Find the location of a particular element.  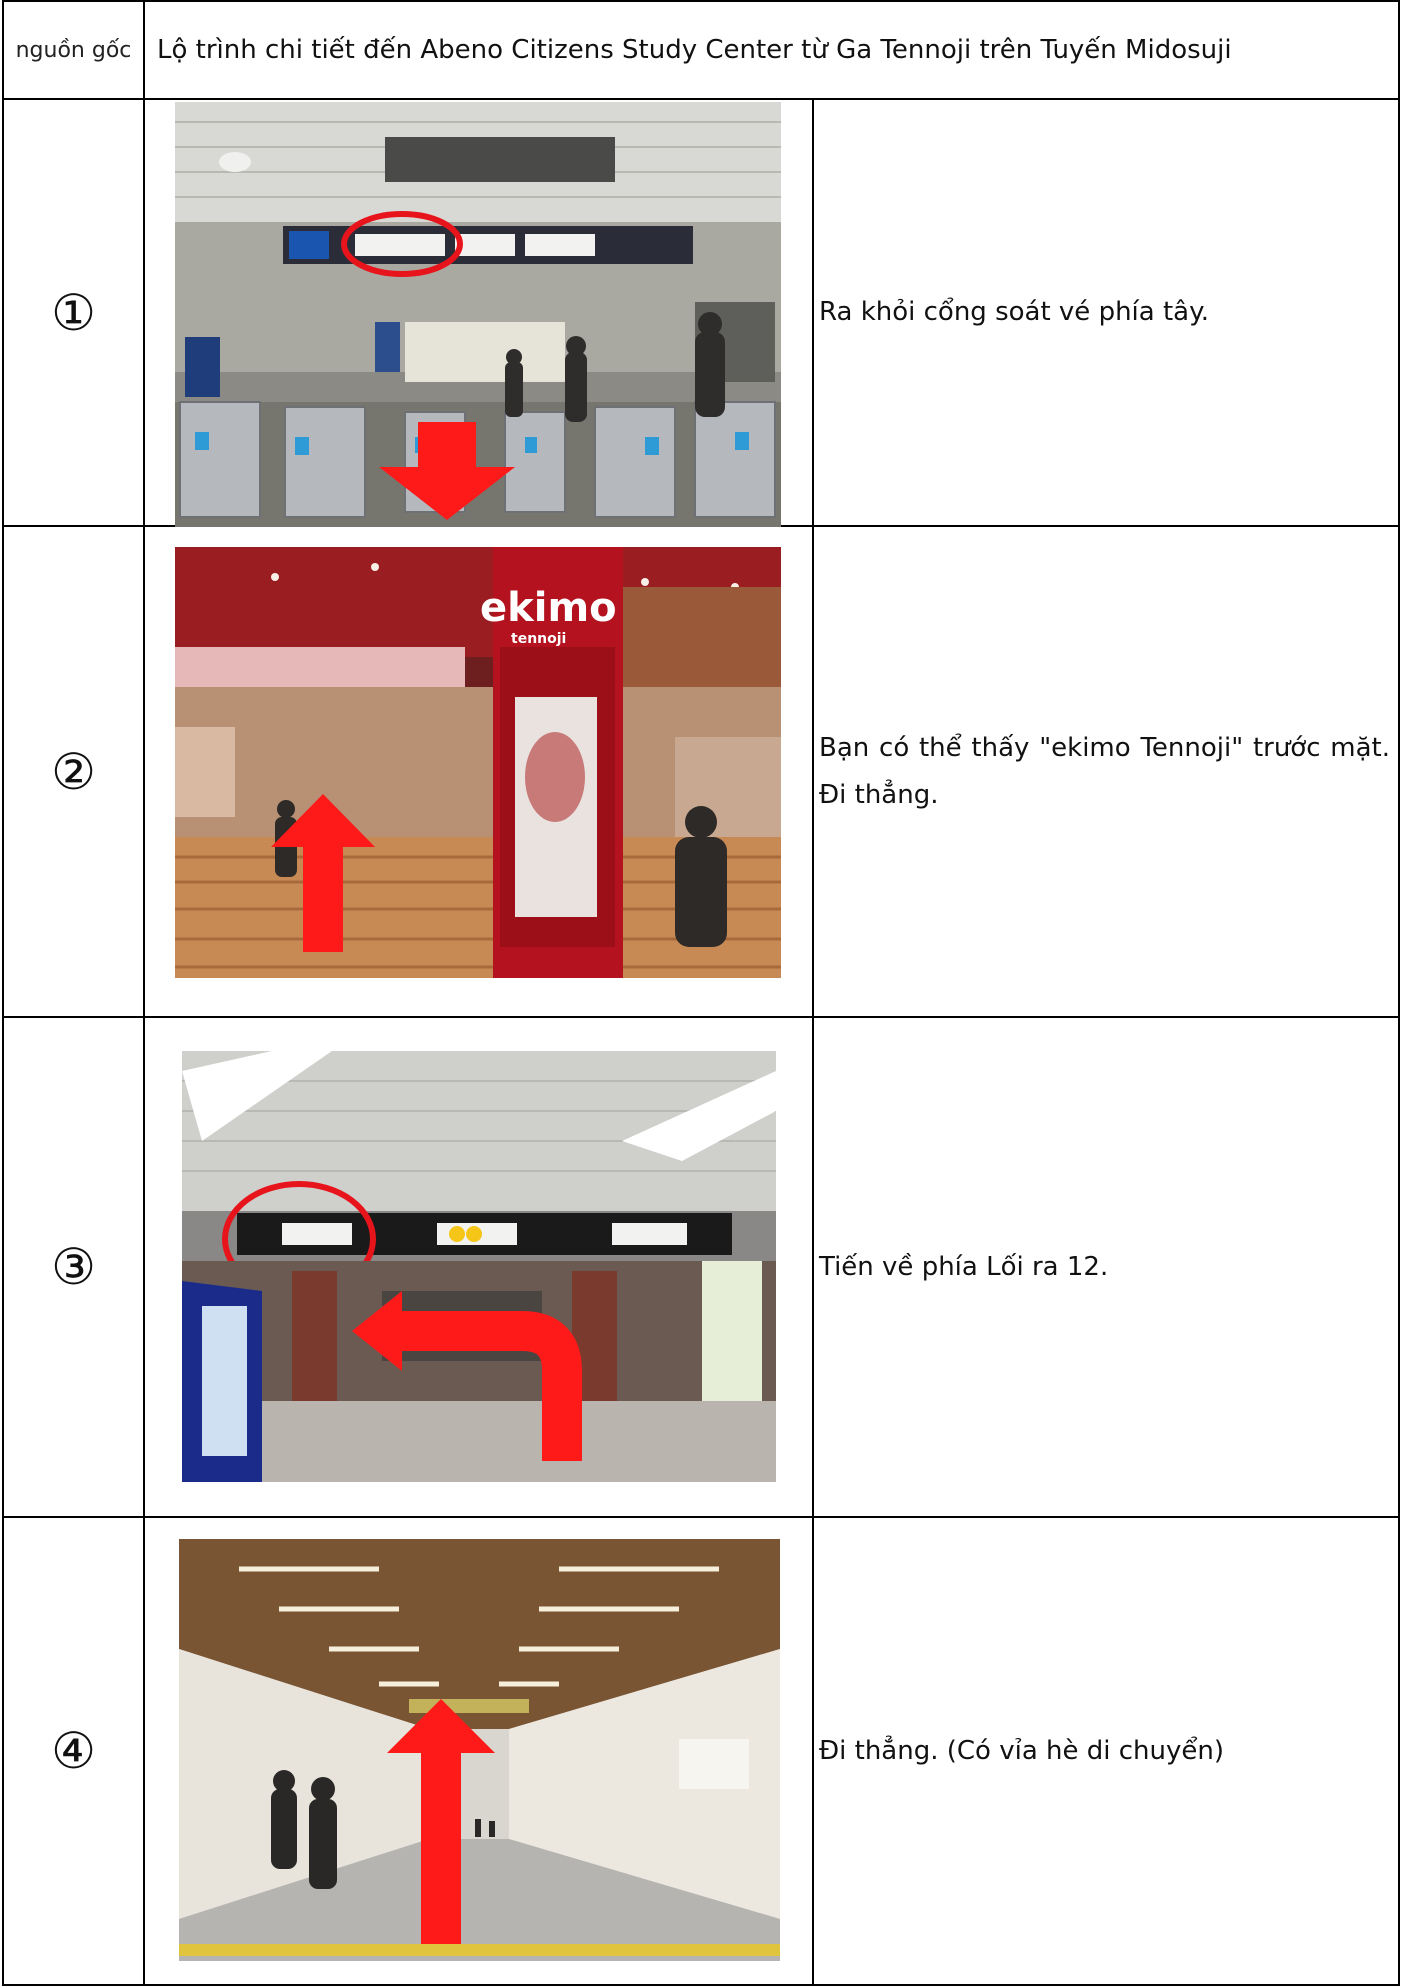

exit-sign-photo is located at coordinates (479, 1266).